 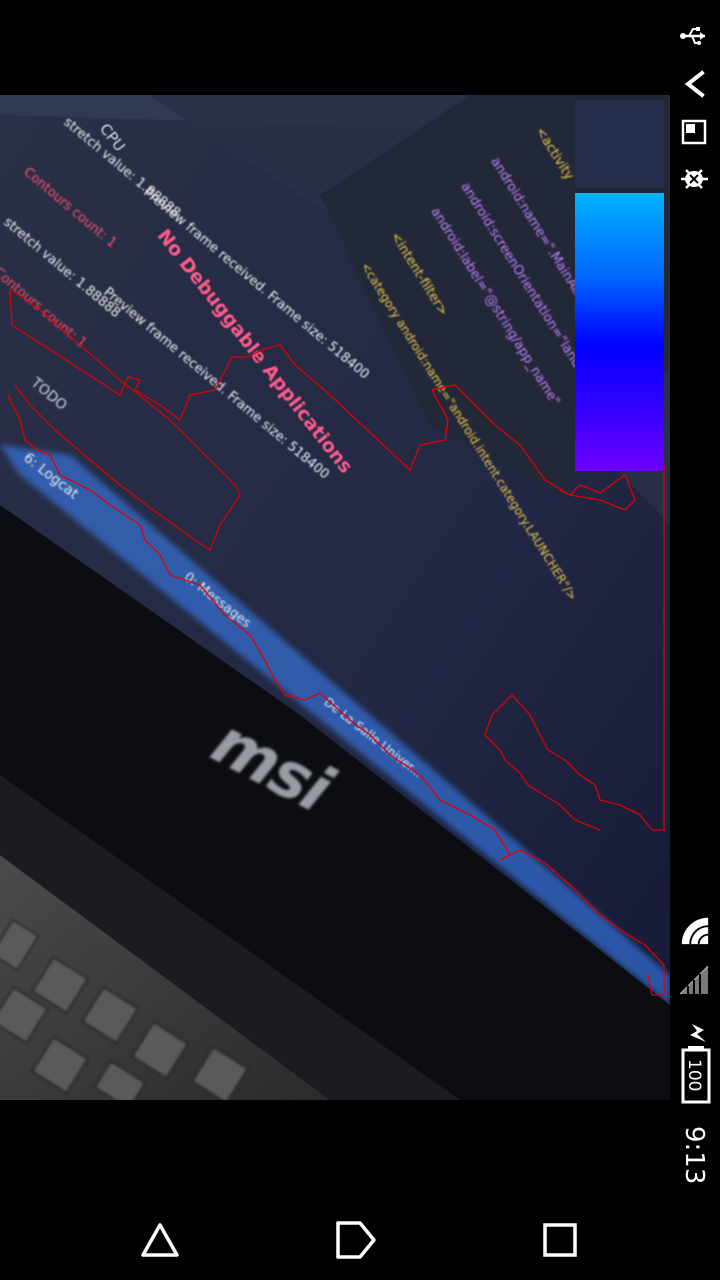 I want to click on back-triangle-icon, so click(x=160, y=1240).